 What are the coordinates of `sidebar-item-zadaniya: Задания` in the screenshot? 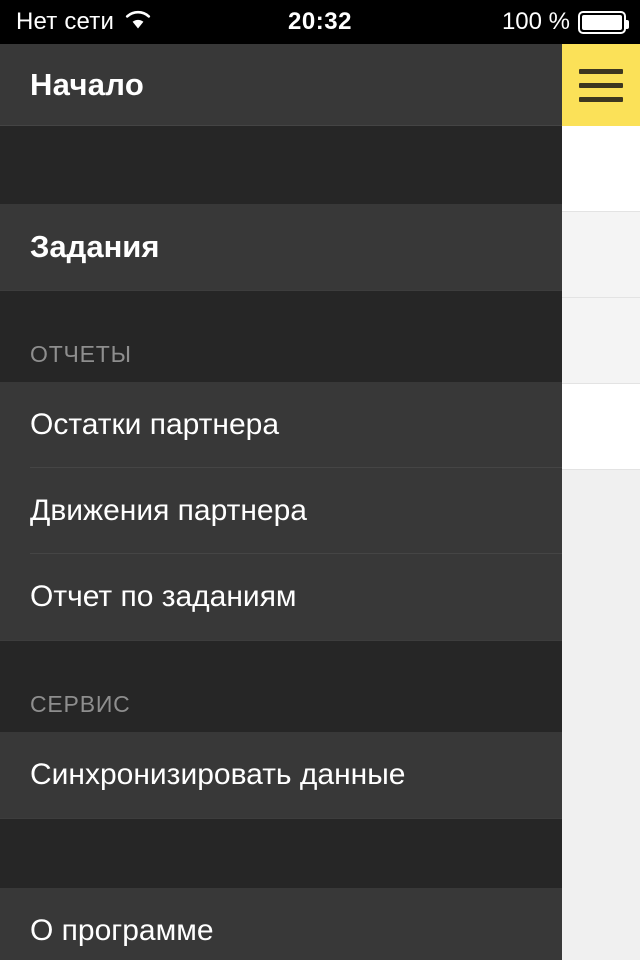 It's located at (281, 247).